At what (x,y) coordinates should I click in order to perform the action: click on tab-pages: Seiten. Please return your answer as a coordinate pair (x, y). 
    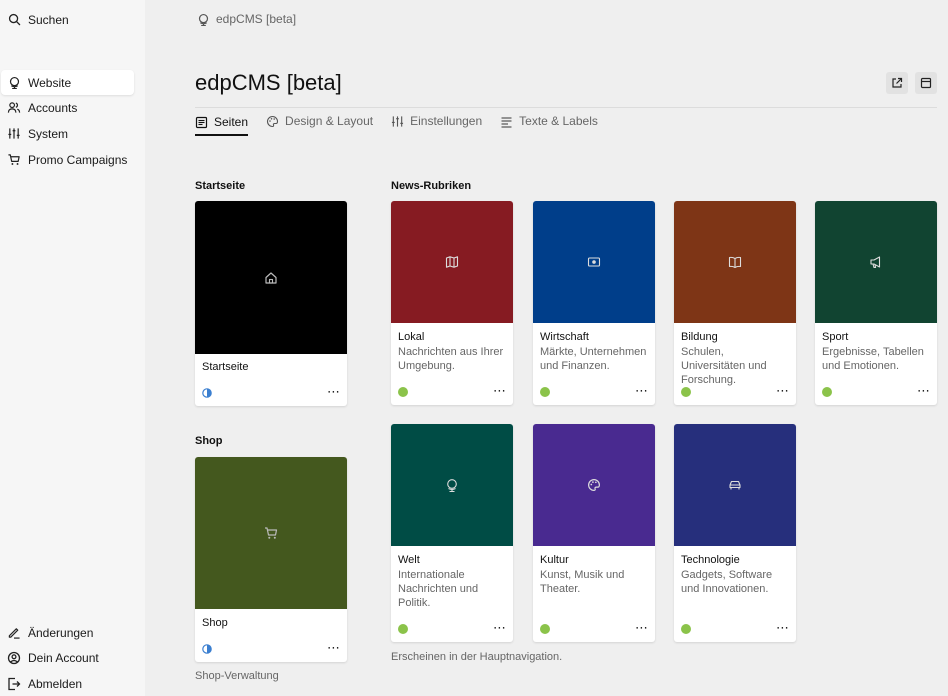
    Looking at the image, I should click on (222, 125).